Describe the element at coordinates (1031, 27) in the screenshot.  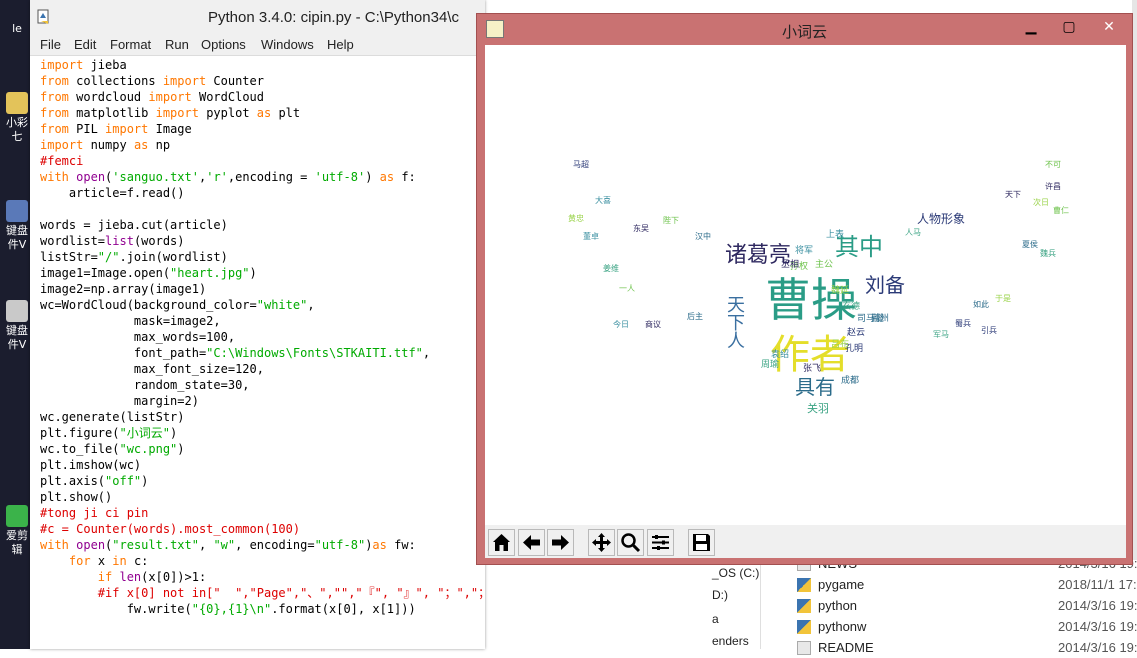
I see `minimize-button: ▁` at that location.